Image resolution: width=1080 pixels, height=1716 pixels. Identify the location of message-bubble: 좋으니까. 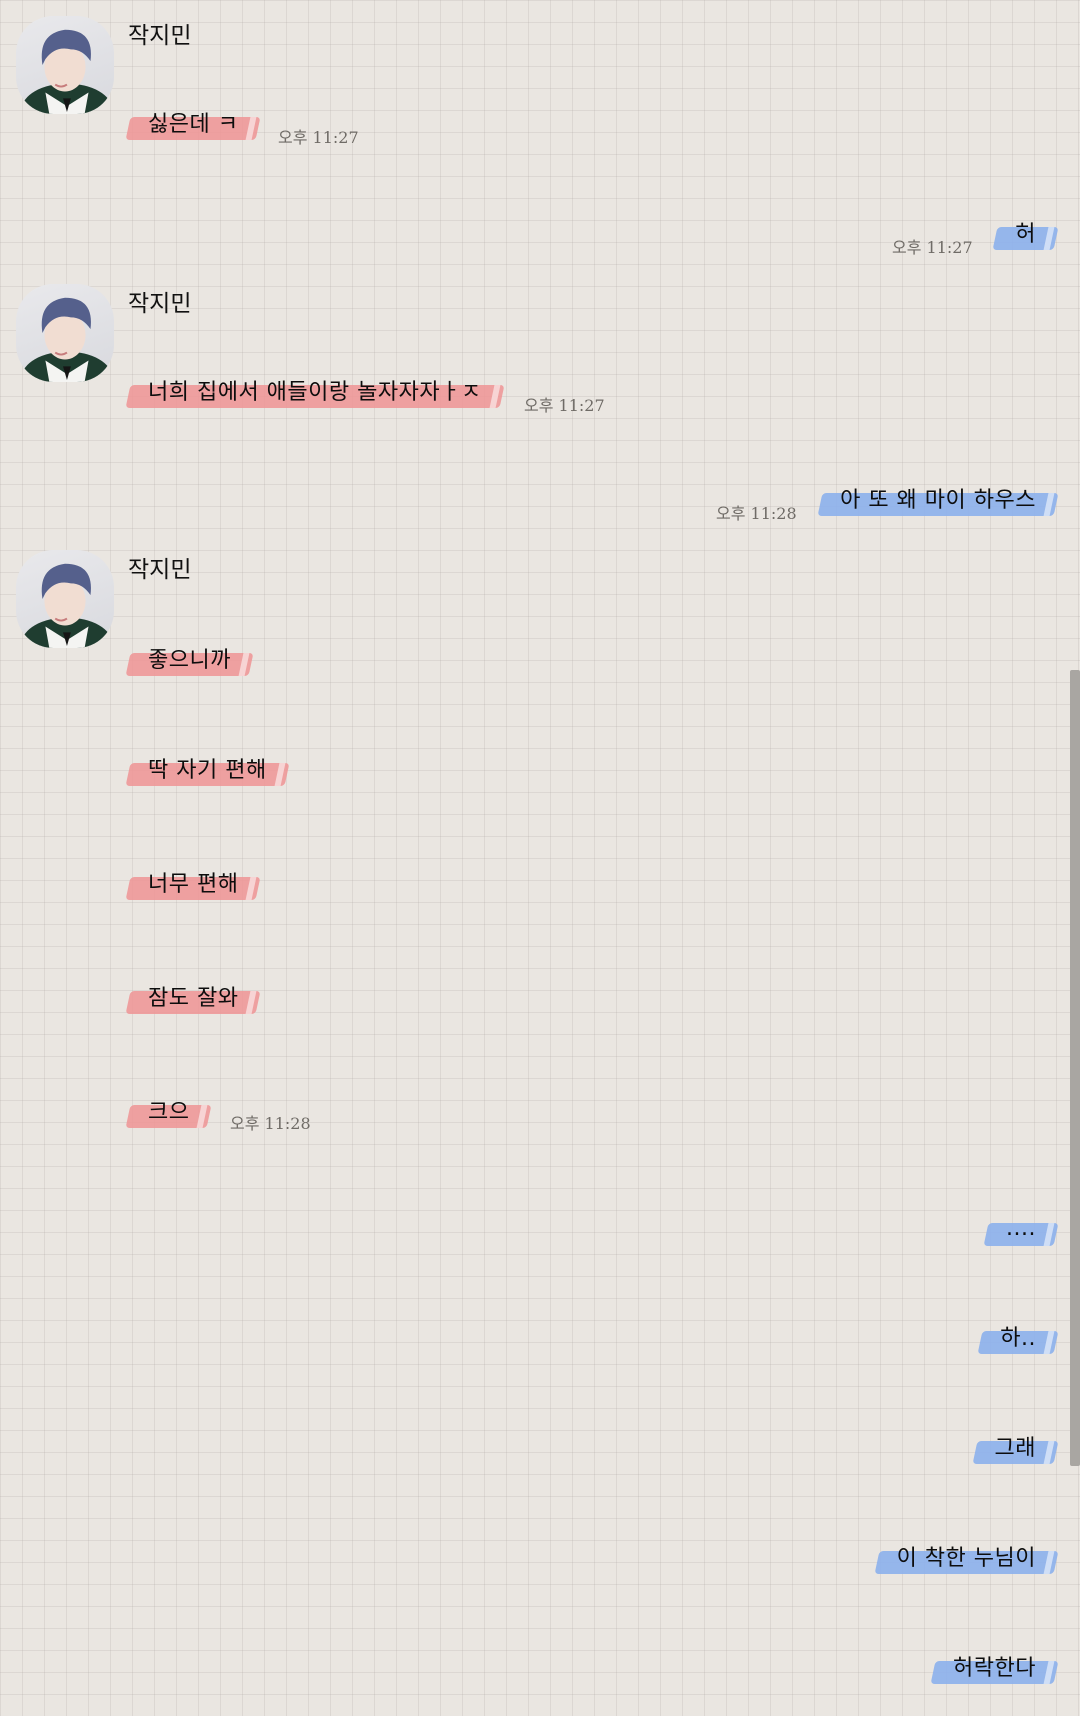
(189, 658).